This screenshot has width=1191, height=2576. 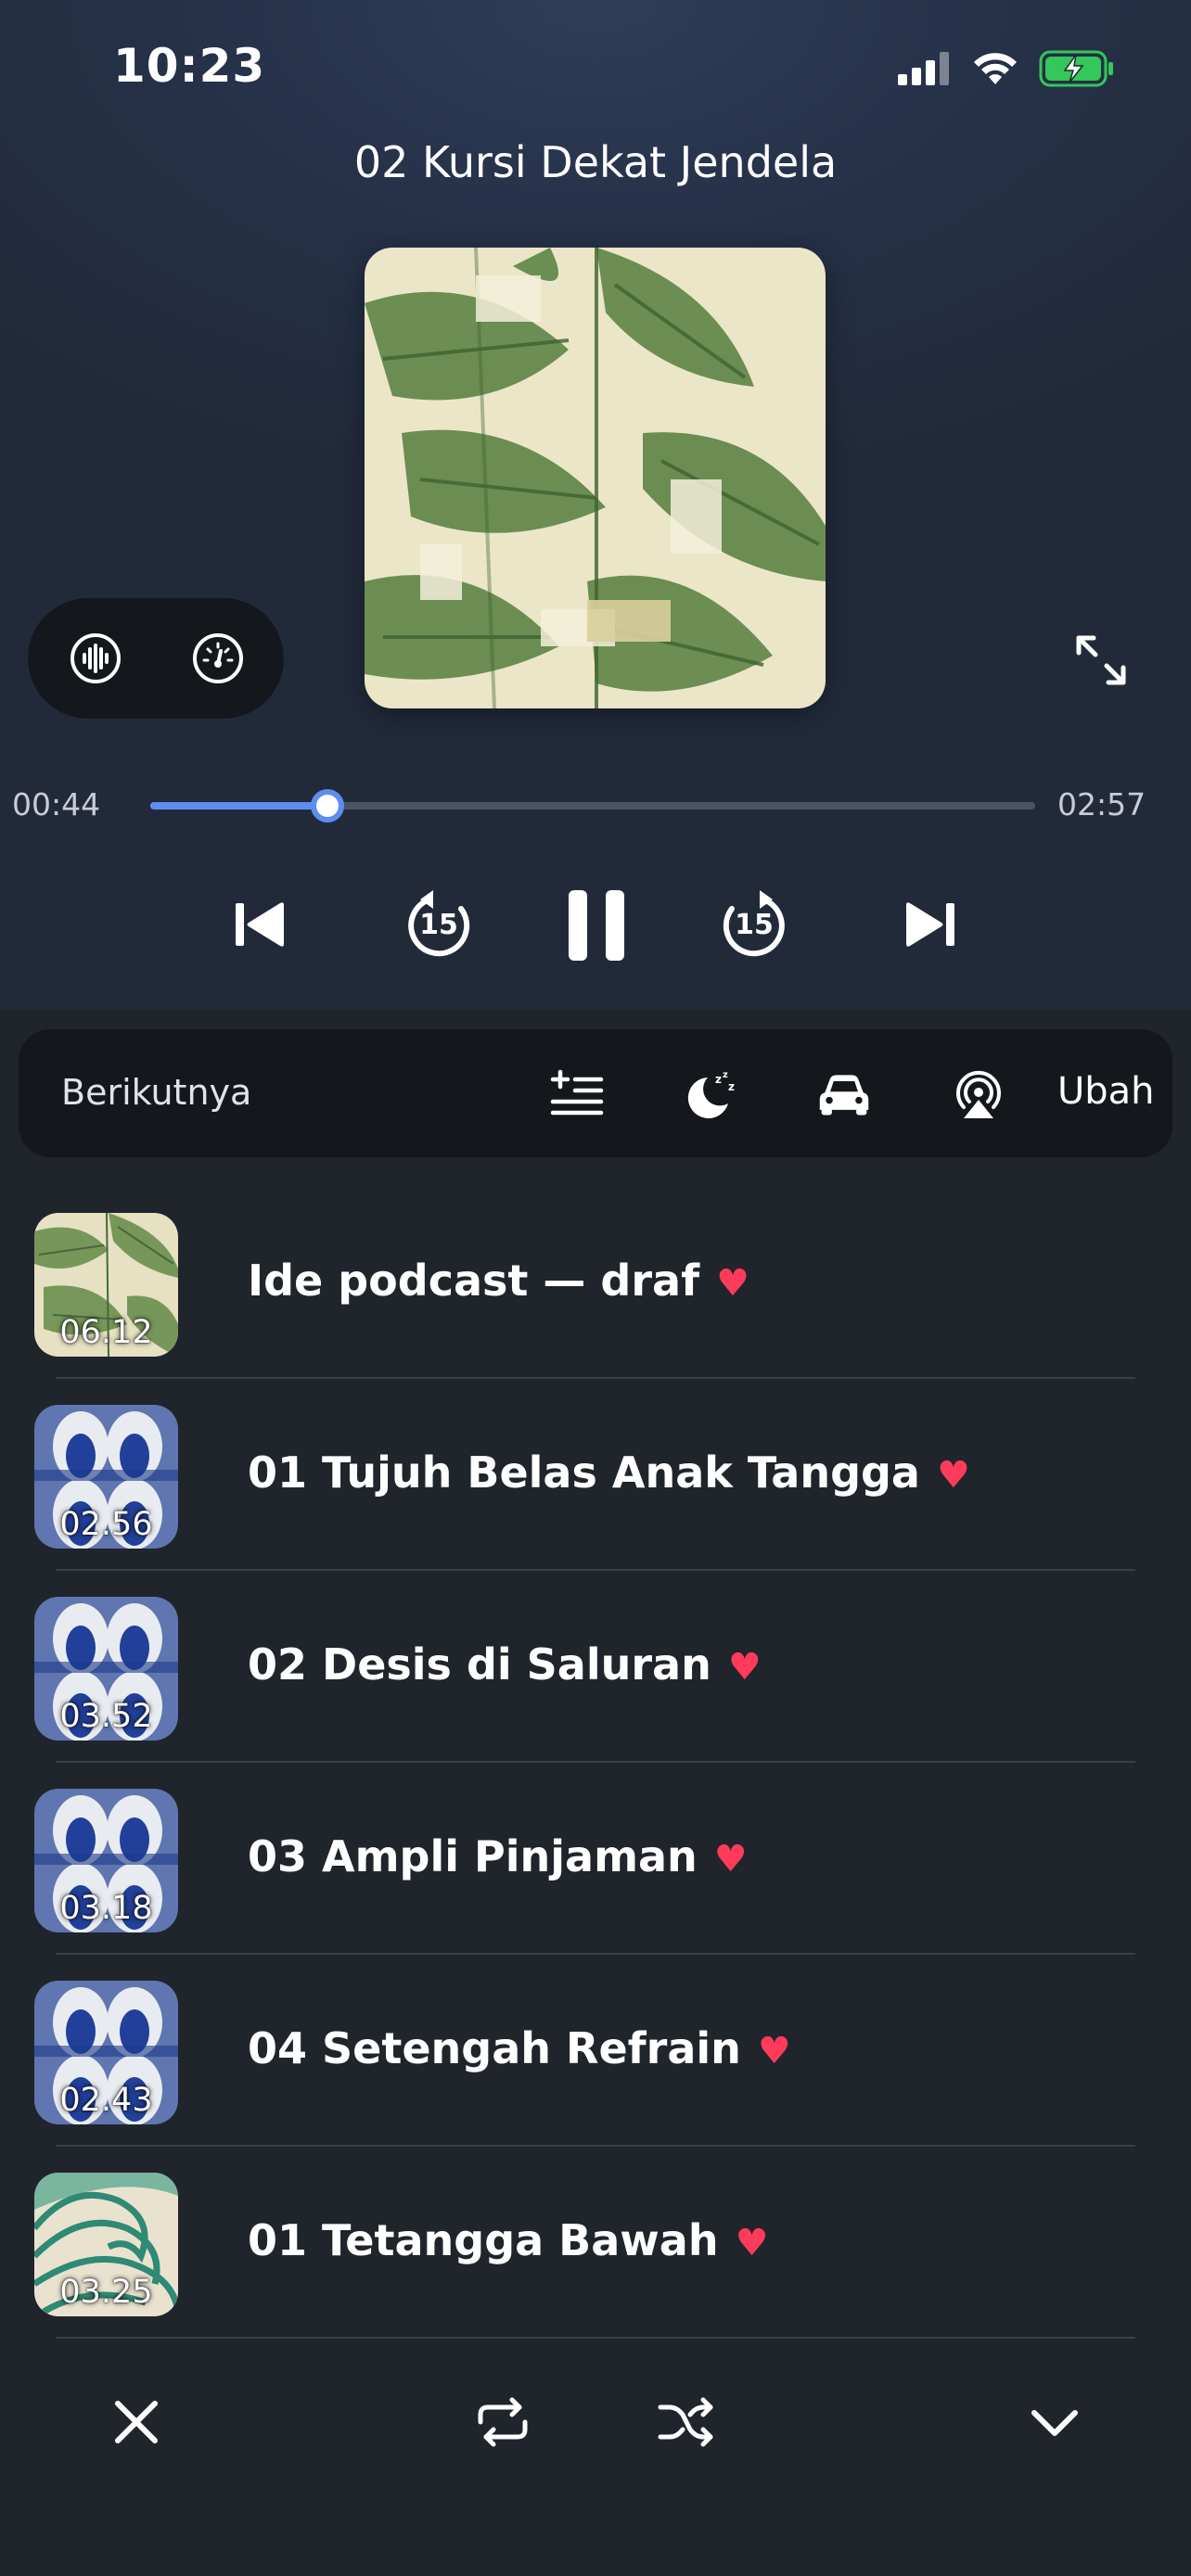 What do you see at coordinates (106, 1716) in the screenshot?
I see `queue-duration: 03.52` at bounding box center [106, 1716].